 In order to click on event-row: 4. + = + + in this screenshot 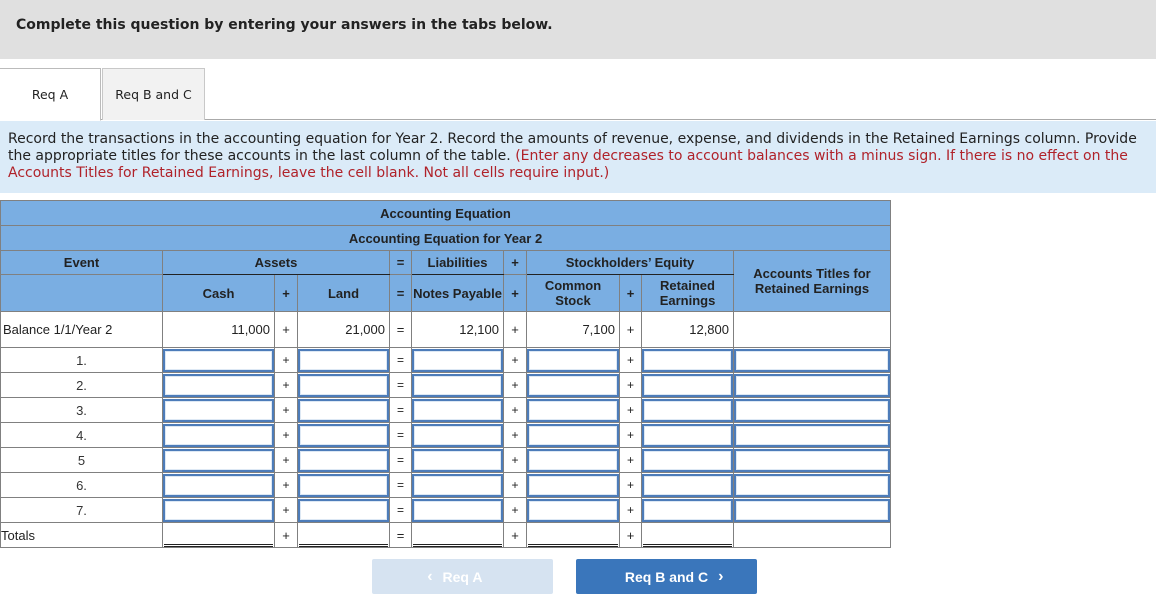, I will do `click(445, 435)`.